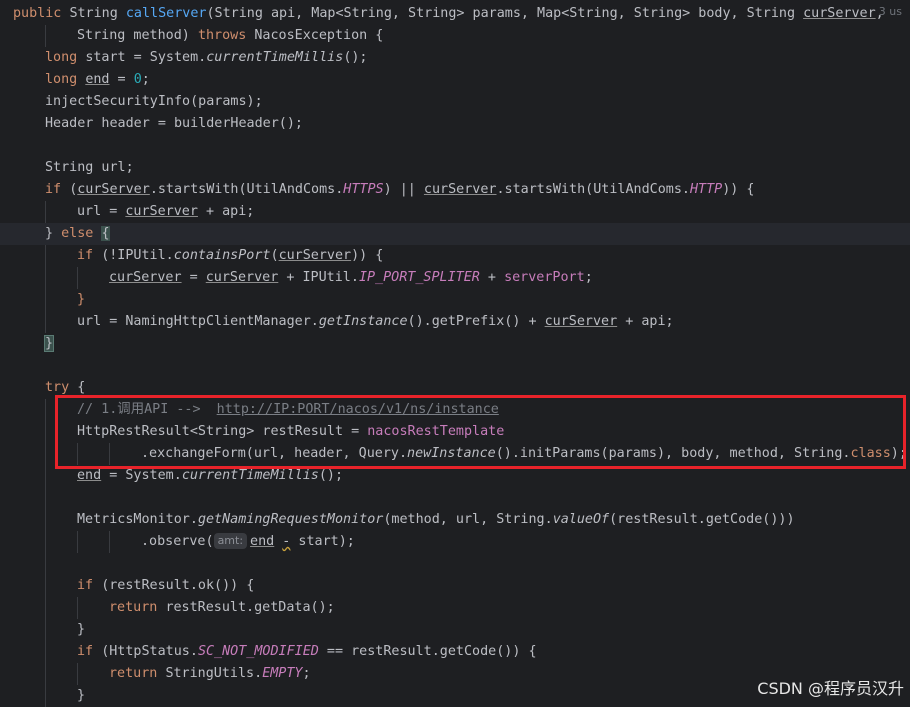 The width and height of the screenshot is (910, 707). I want to click on code-line: injectSecurityInfo(params);, so click(455, 102).